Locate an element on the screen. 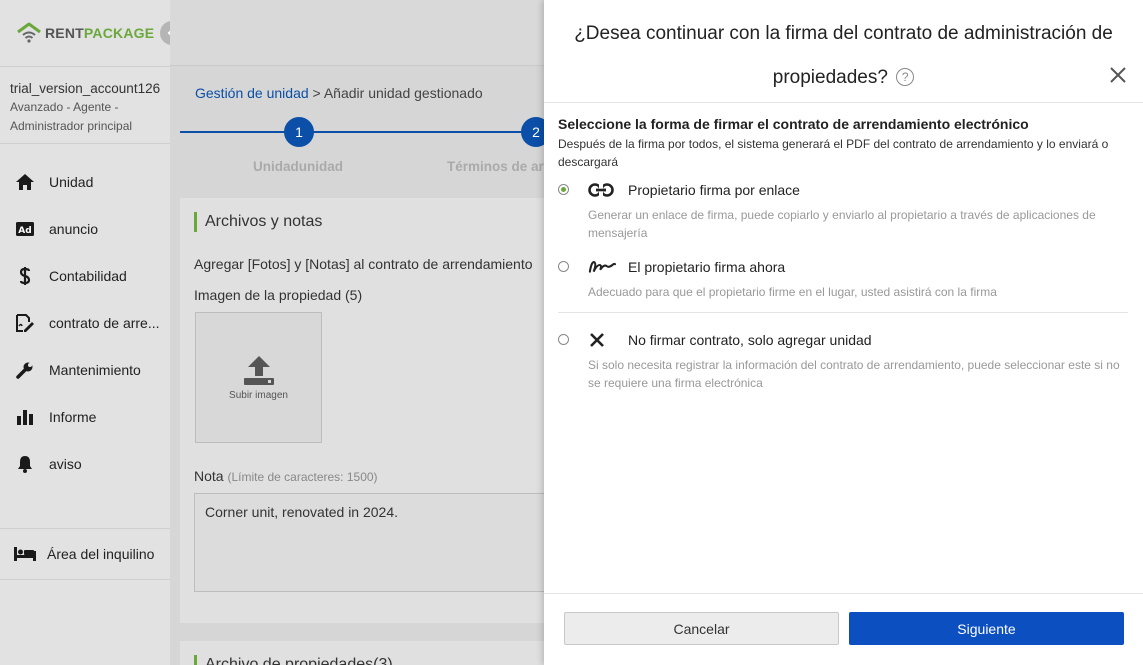  bar-chart-icon is located at coordinates (25, 417).